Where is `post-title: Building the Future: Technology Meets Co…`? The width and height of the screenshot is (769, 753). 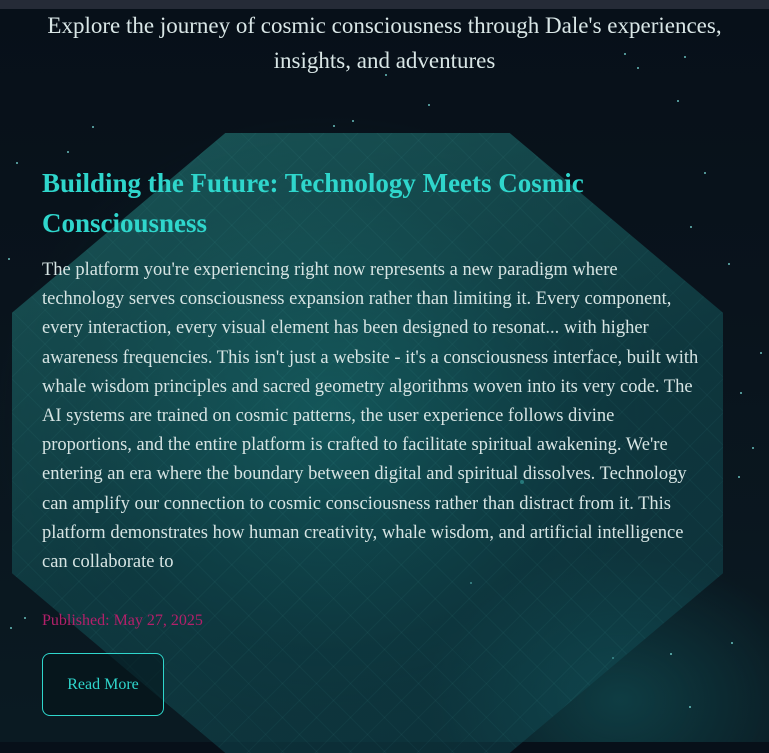 post-title: Building the Future: Technology Meets Co… is located at coordinates (352, 203).